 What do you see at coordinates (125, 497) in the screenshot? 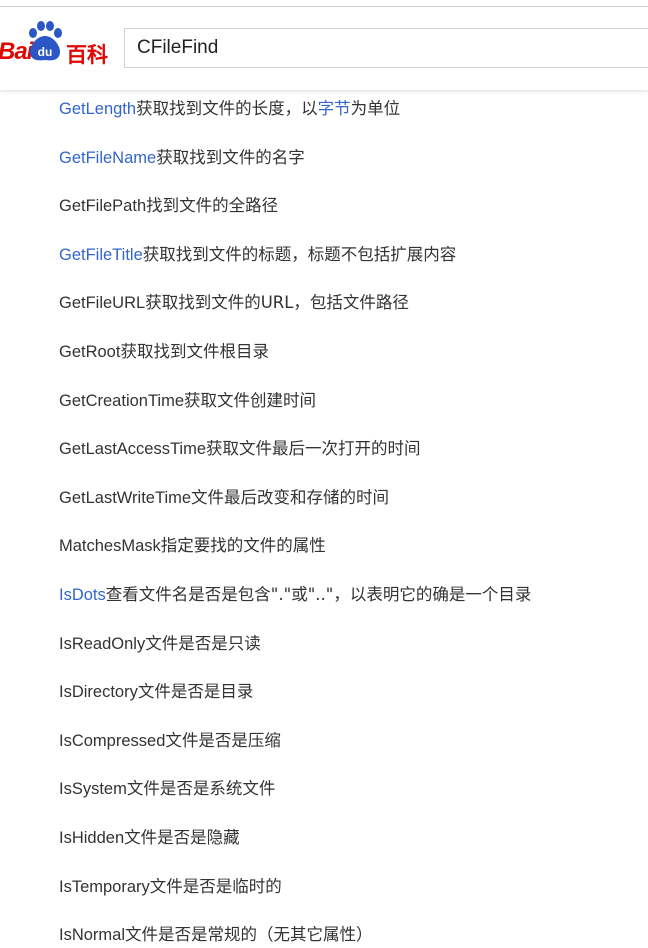
I see `function-name: GetLastWriteTime` at bounding box center [125, 497].